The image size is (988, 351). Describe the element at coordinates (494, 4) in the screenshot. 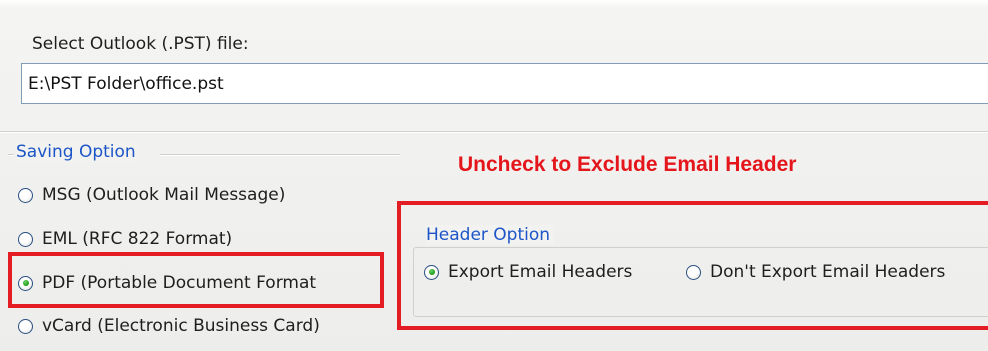

I see `top-shade` at that location.